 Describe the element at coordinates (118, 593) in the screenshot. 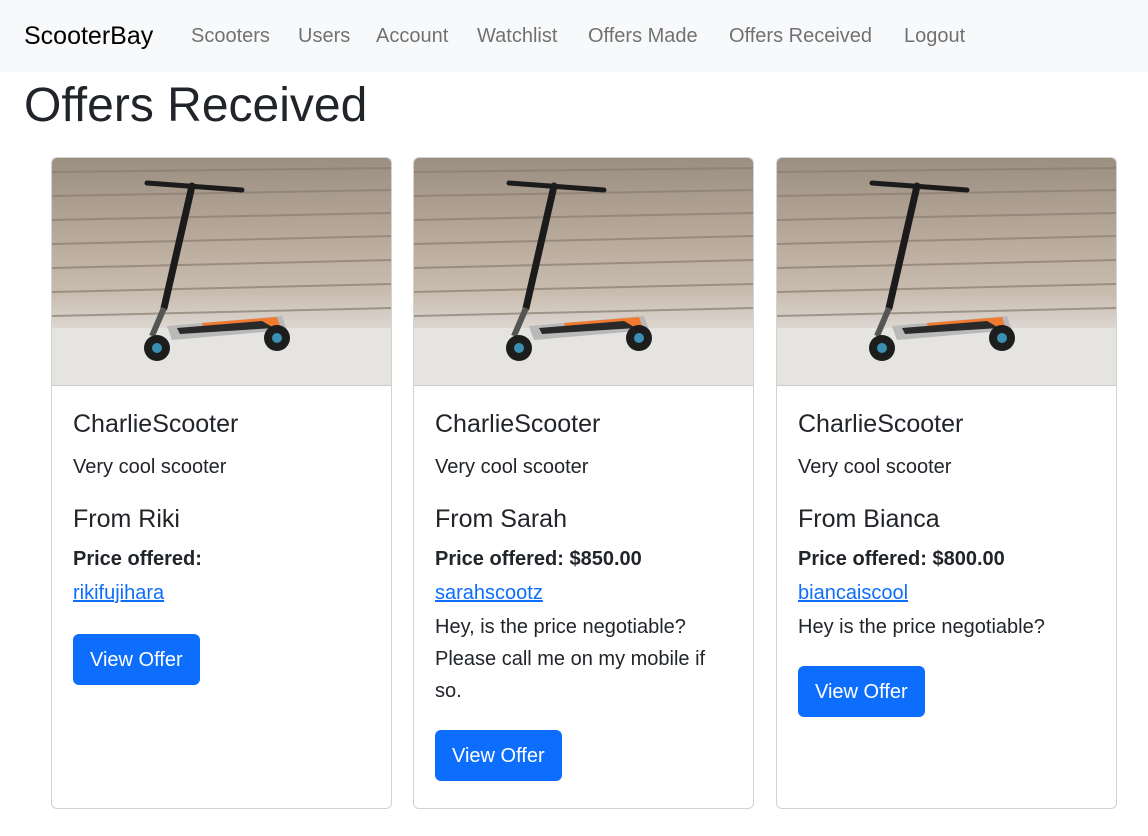

I see `offer-username-link: rikifujihara` at that location.